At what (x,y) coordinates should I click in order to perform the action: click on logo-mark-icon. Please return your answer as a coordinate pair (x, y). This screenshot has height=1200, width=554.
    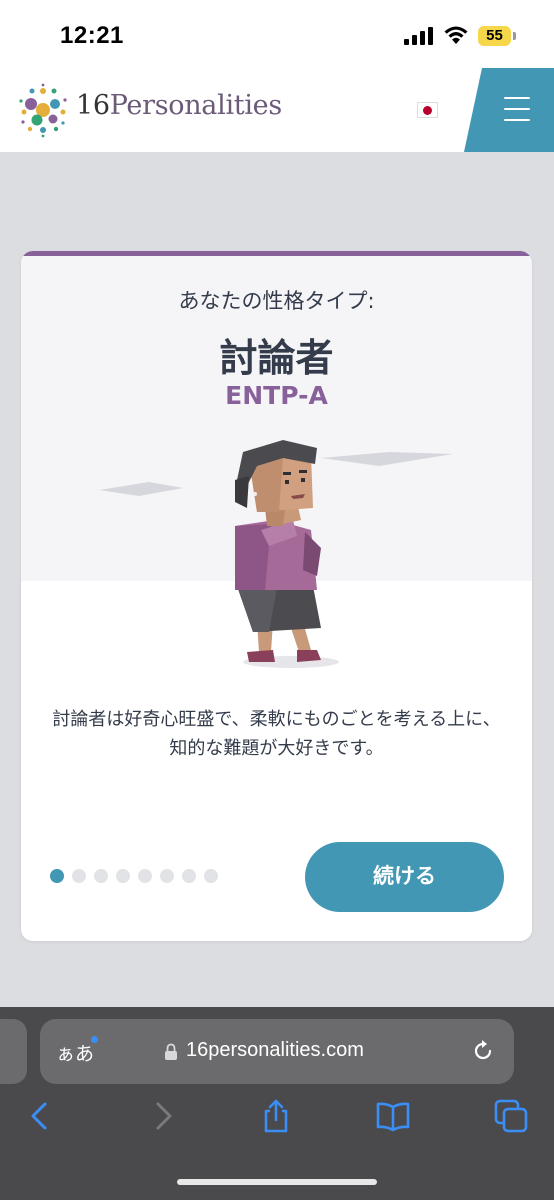
    Looking at the image, I should click on (43, 110).